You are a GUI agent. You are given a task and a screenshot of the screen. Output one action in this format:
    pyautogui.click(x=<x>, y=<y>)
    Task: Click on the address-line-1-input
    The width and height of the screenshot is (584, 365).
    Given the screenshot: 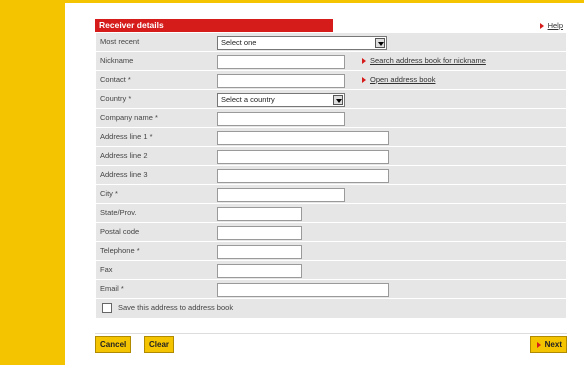 What is the action you would take?
    pyautogui.click(x=303, y=138)
    